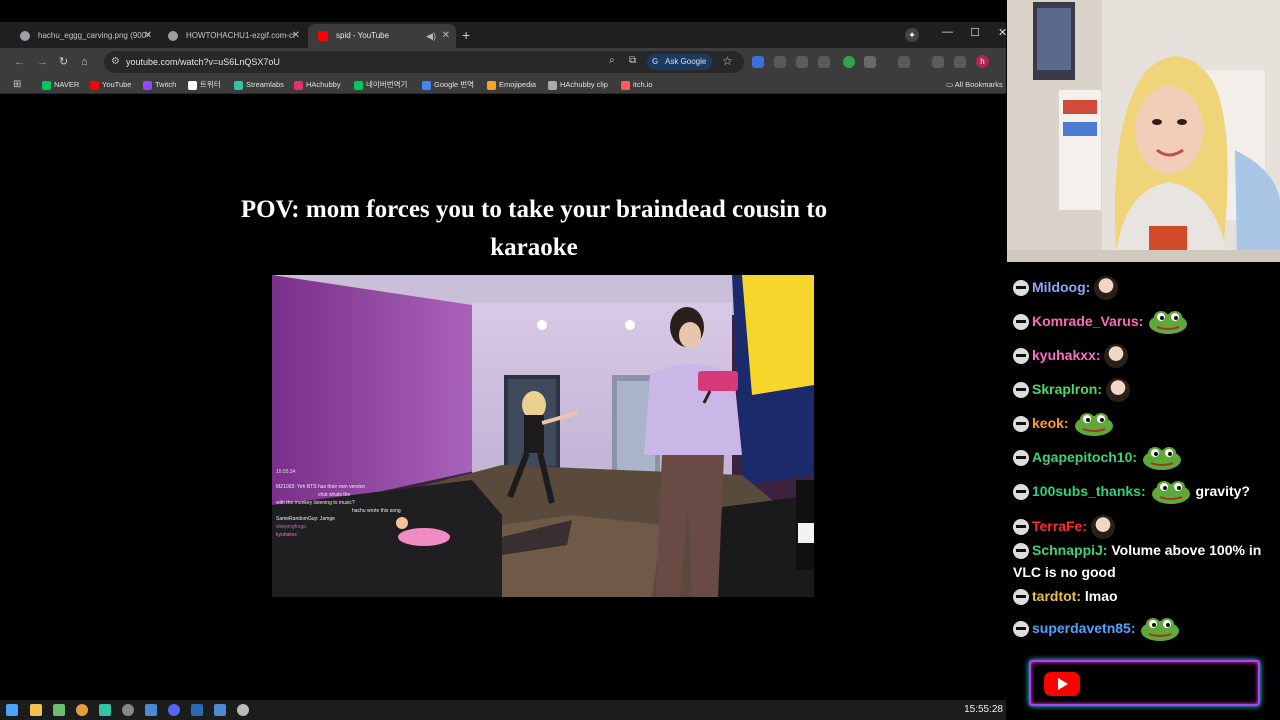  What do you see at coordinates (503, 710) in the screenshot?
I see `taskbar: 15:55:28` at bounding box center [503, 710].